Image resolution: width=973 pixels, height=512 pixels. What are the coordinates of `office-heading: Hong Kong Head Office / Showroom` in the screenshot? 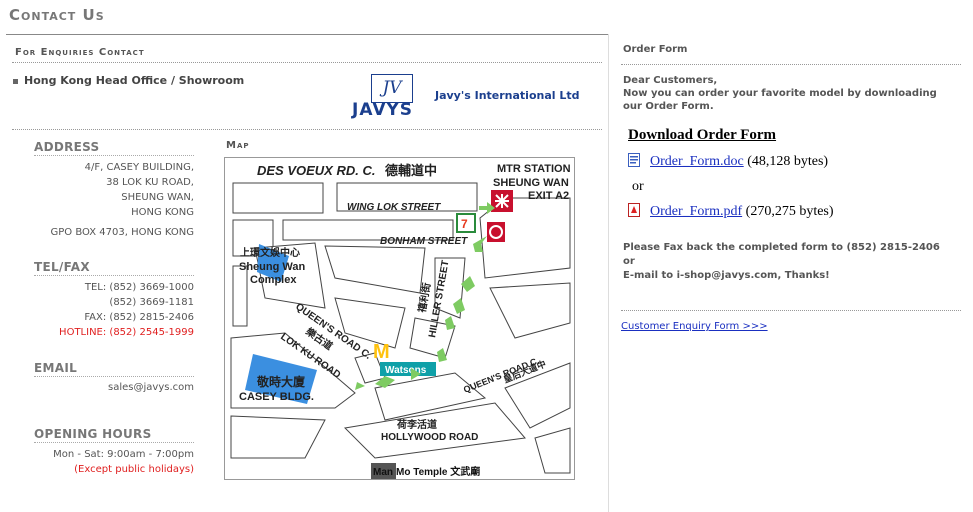 It's located at (128, 80).